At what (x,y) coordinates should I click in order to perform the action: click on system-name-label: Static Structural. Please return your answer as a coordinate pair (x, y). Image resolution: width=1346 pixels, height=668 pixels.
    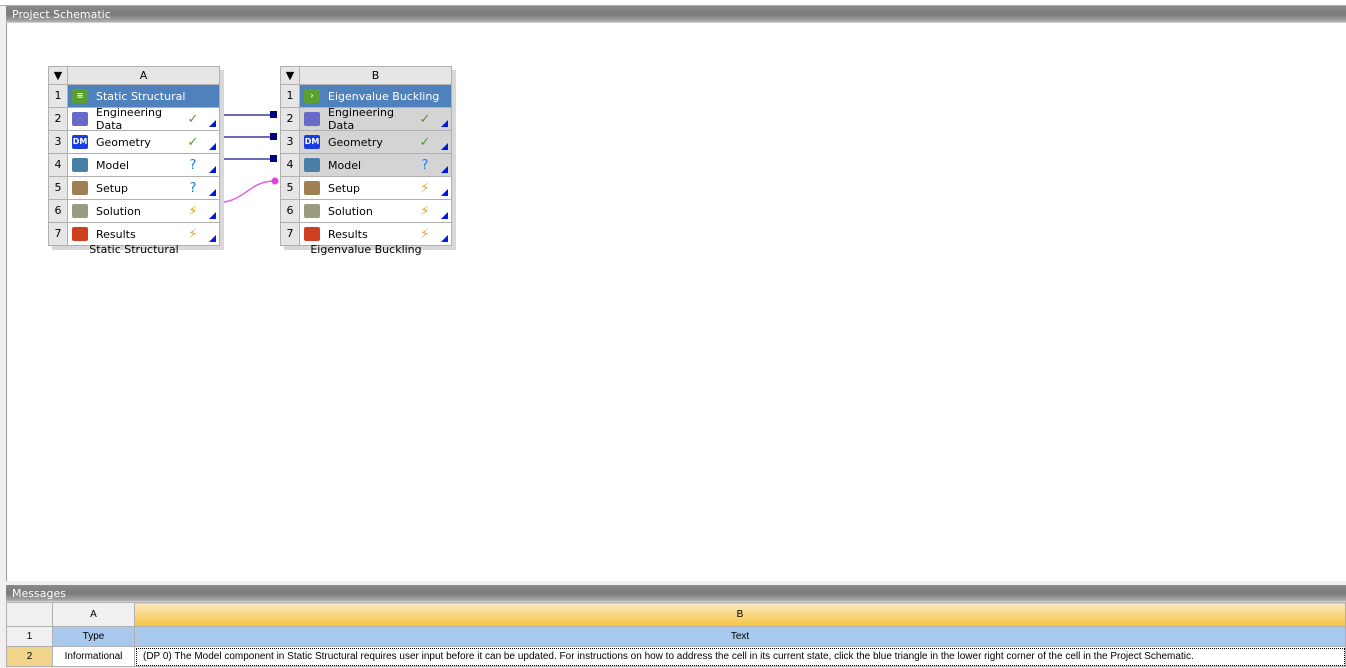
    Looking at the image, I should click on (134, 249).